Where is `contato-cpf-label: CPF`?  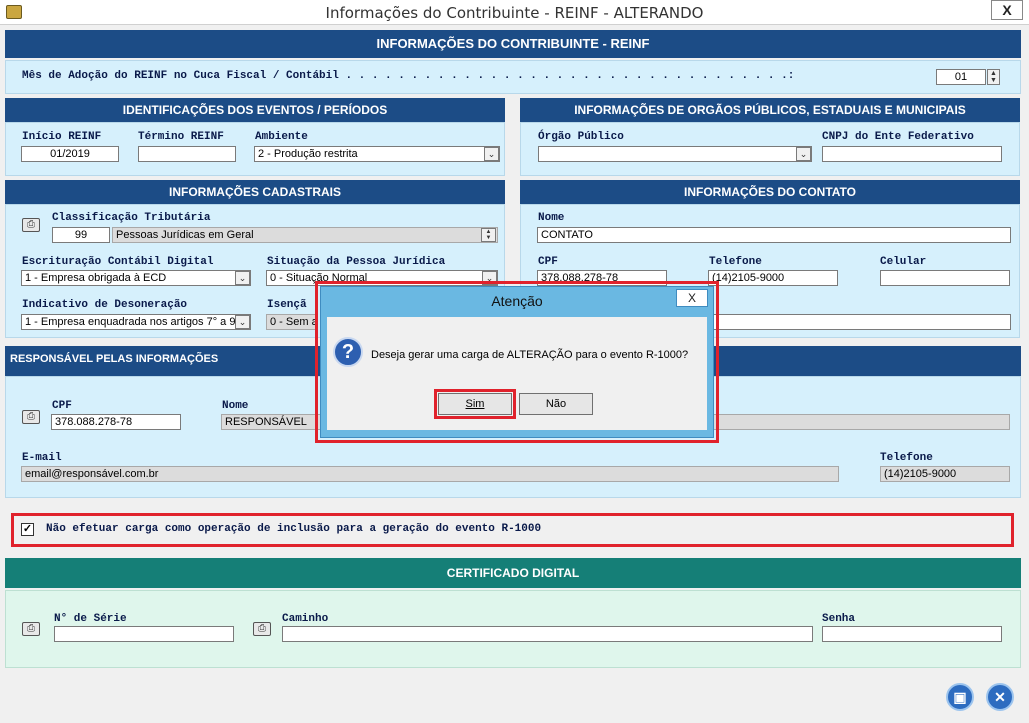 contato-cpf-label: CPF is located at coordinates (548, 262).